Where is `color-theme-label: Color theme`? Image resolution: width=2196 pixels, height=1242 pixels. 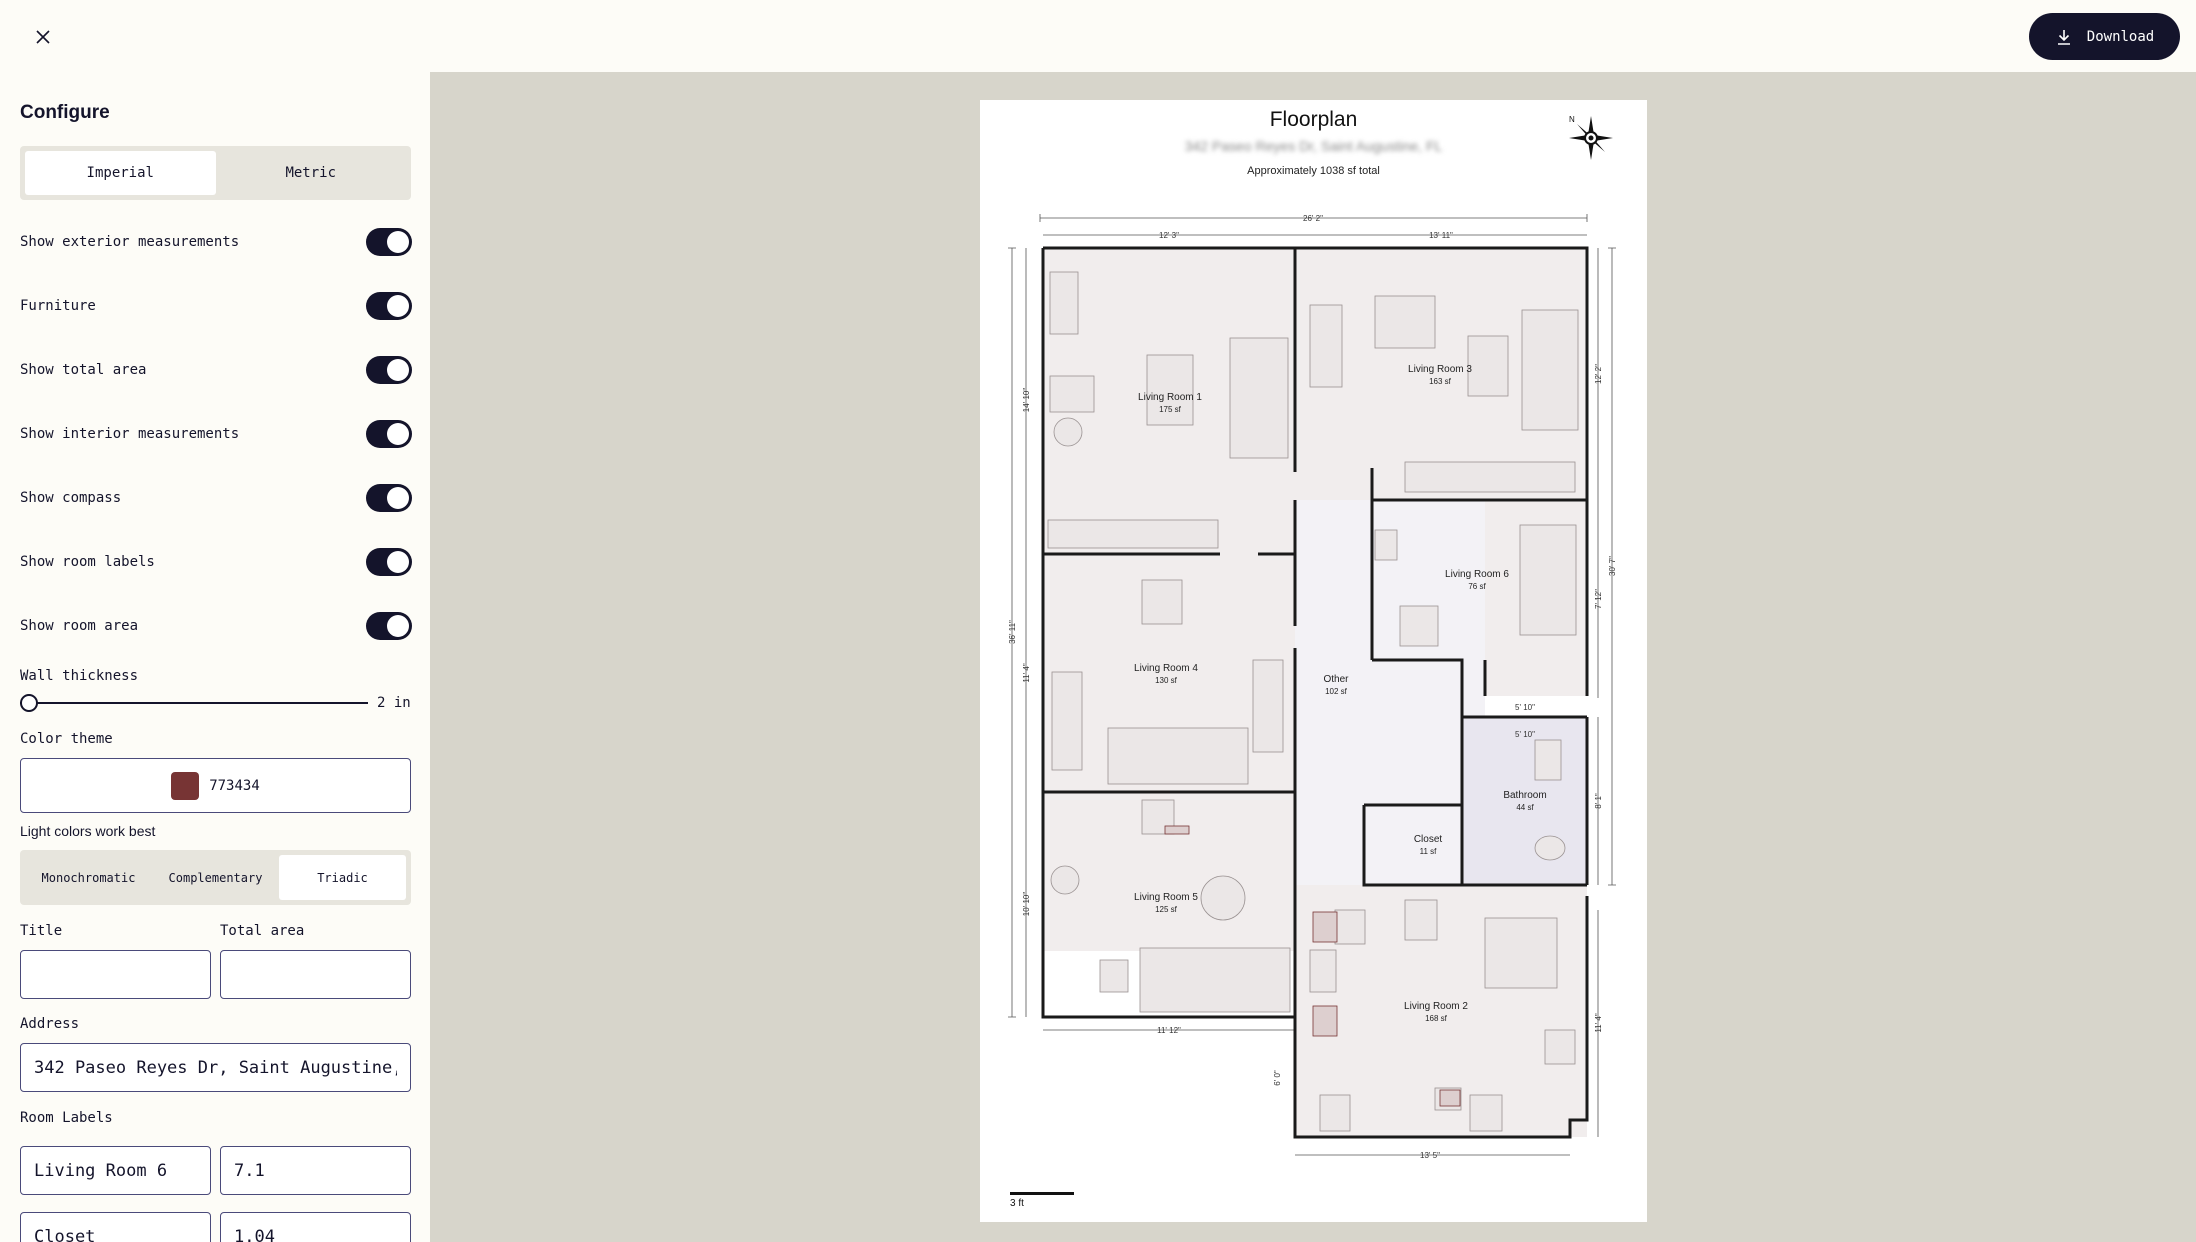
color-theme-label: Color theme is located at coordinates (66, 739).